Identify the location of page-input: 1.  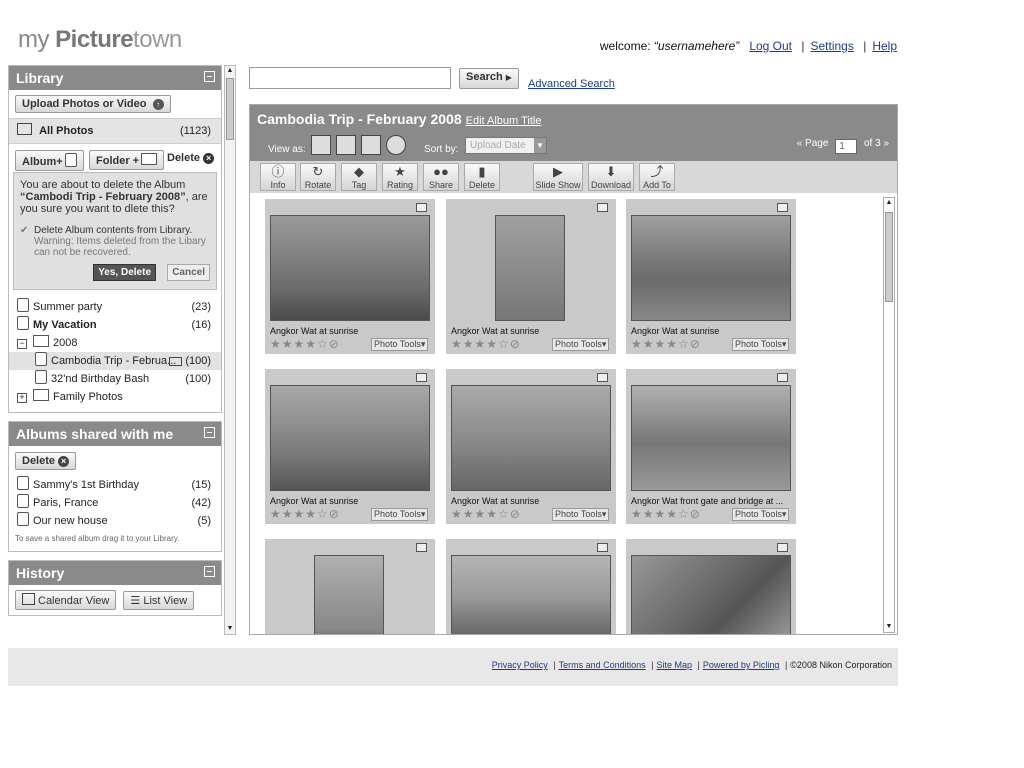
(846, 146).